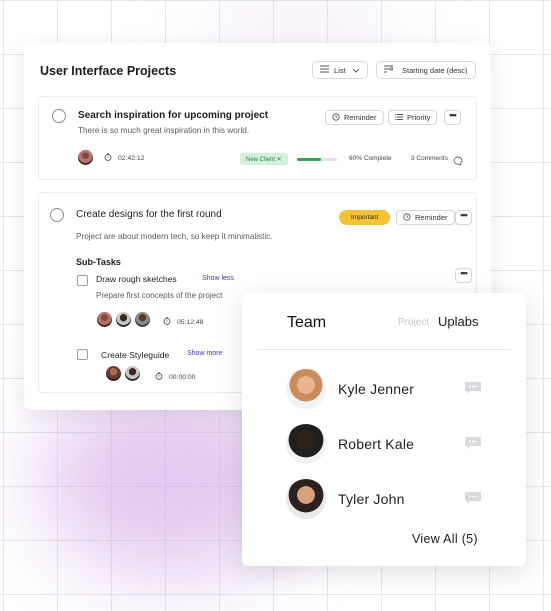  Describe the element at coordinates (307, 322) in the screenshot. I see `team-title: Team` at that location.